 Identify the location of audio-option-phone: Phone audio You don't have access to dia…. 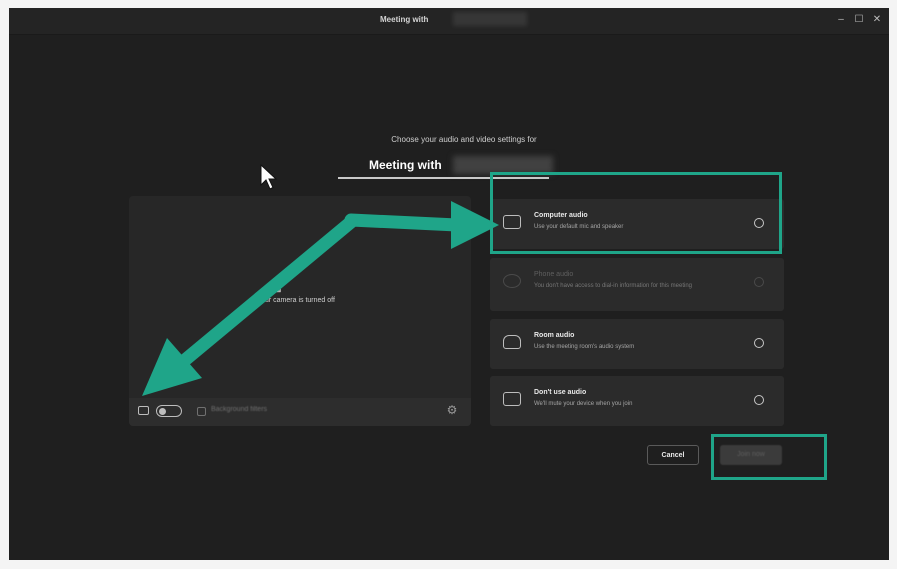
(637, 284).